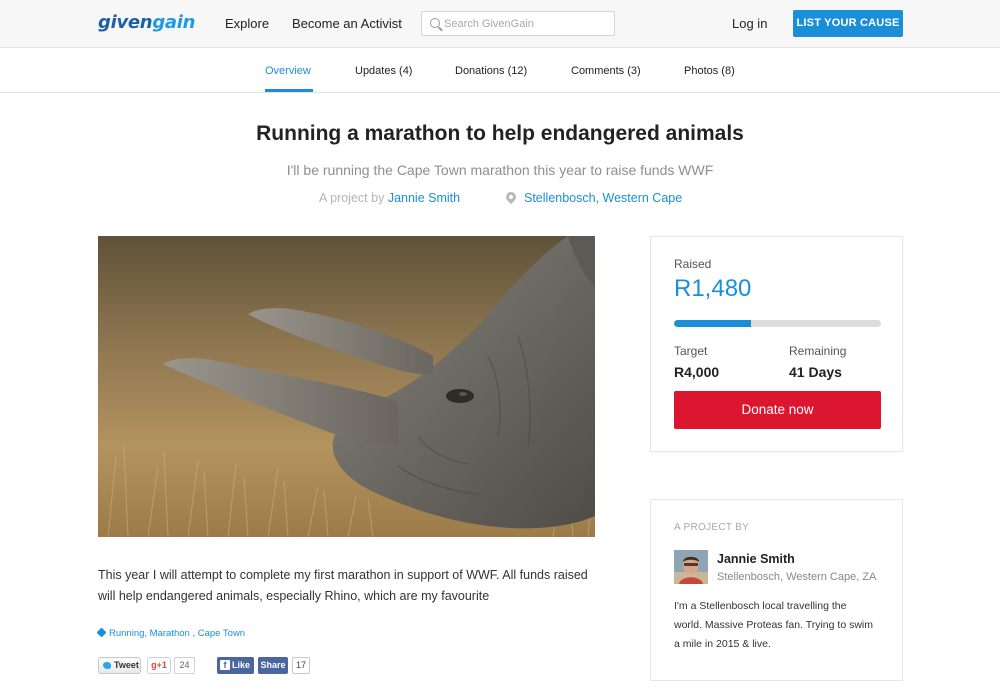 The width and height of the screenshot is (1000, 697). Describe the element at coordinates (603, 198) in the screenshot. I see `location-label: Stellenbosch, Western Cape` at that location.